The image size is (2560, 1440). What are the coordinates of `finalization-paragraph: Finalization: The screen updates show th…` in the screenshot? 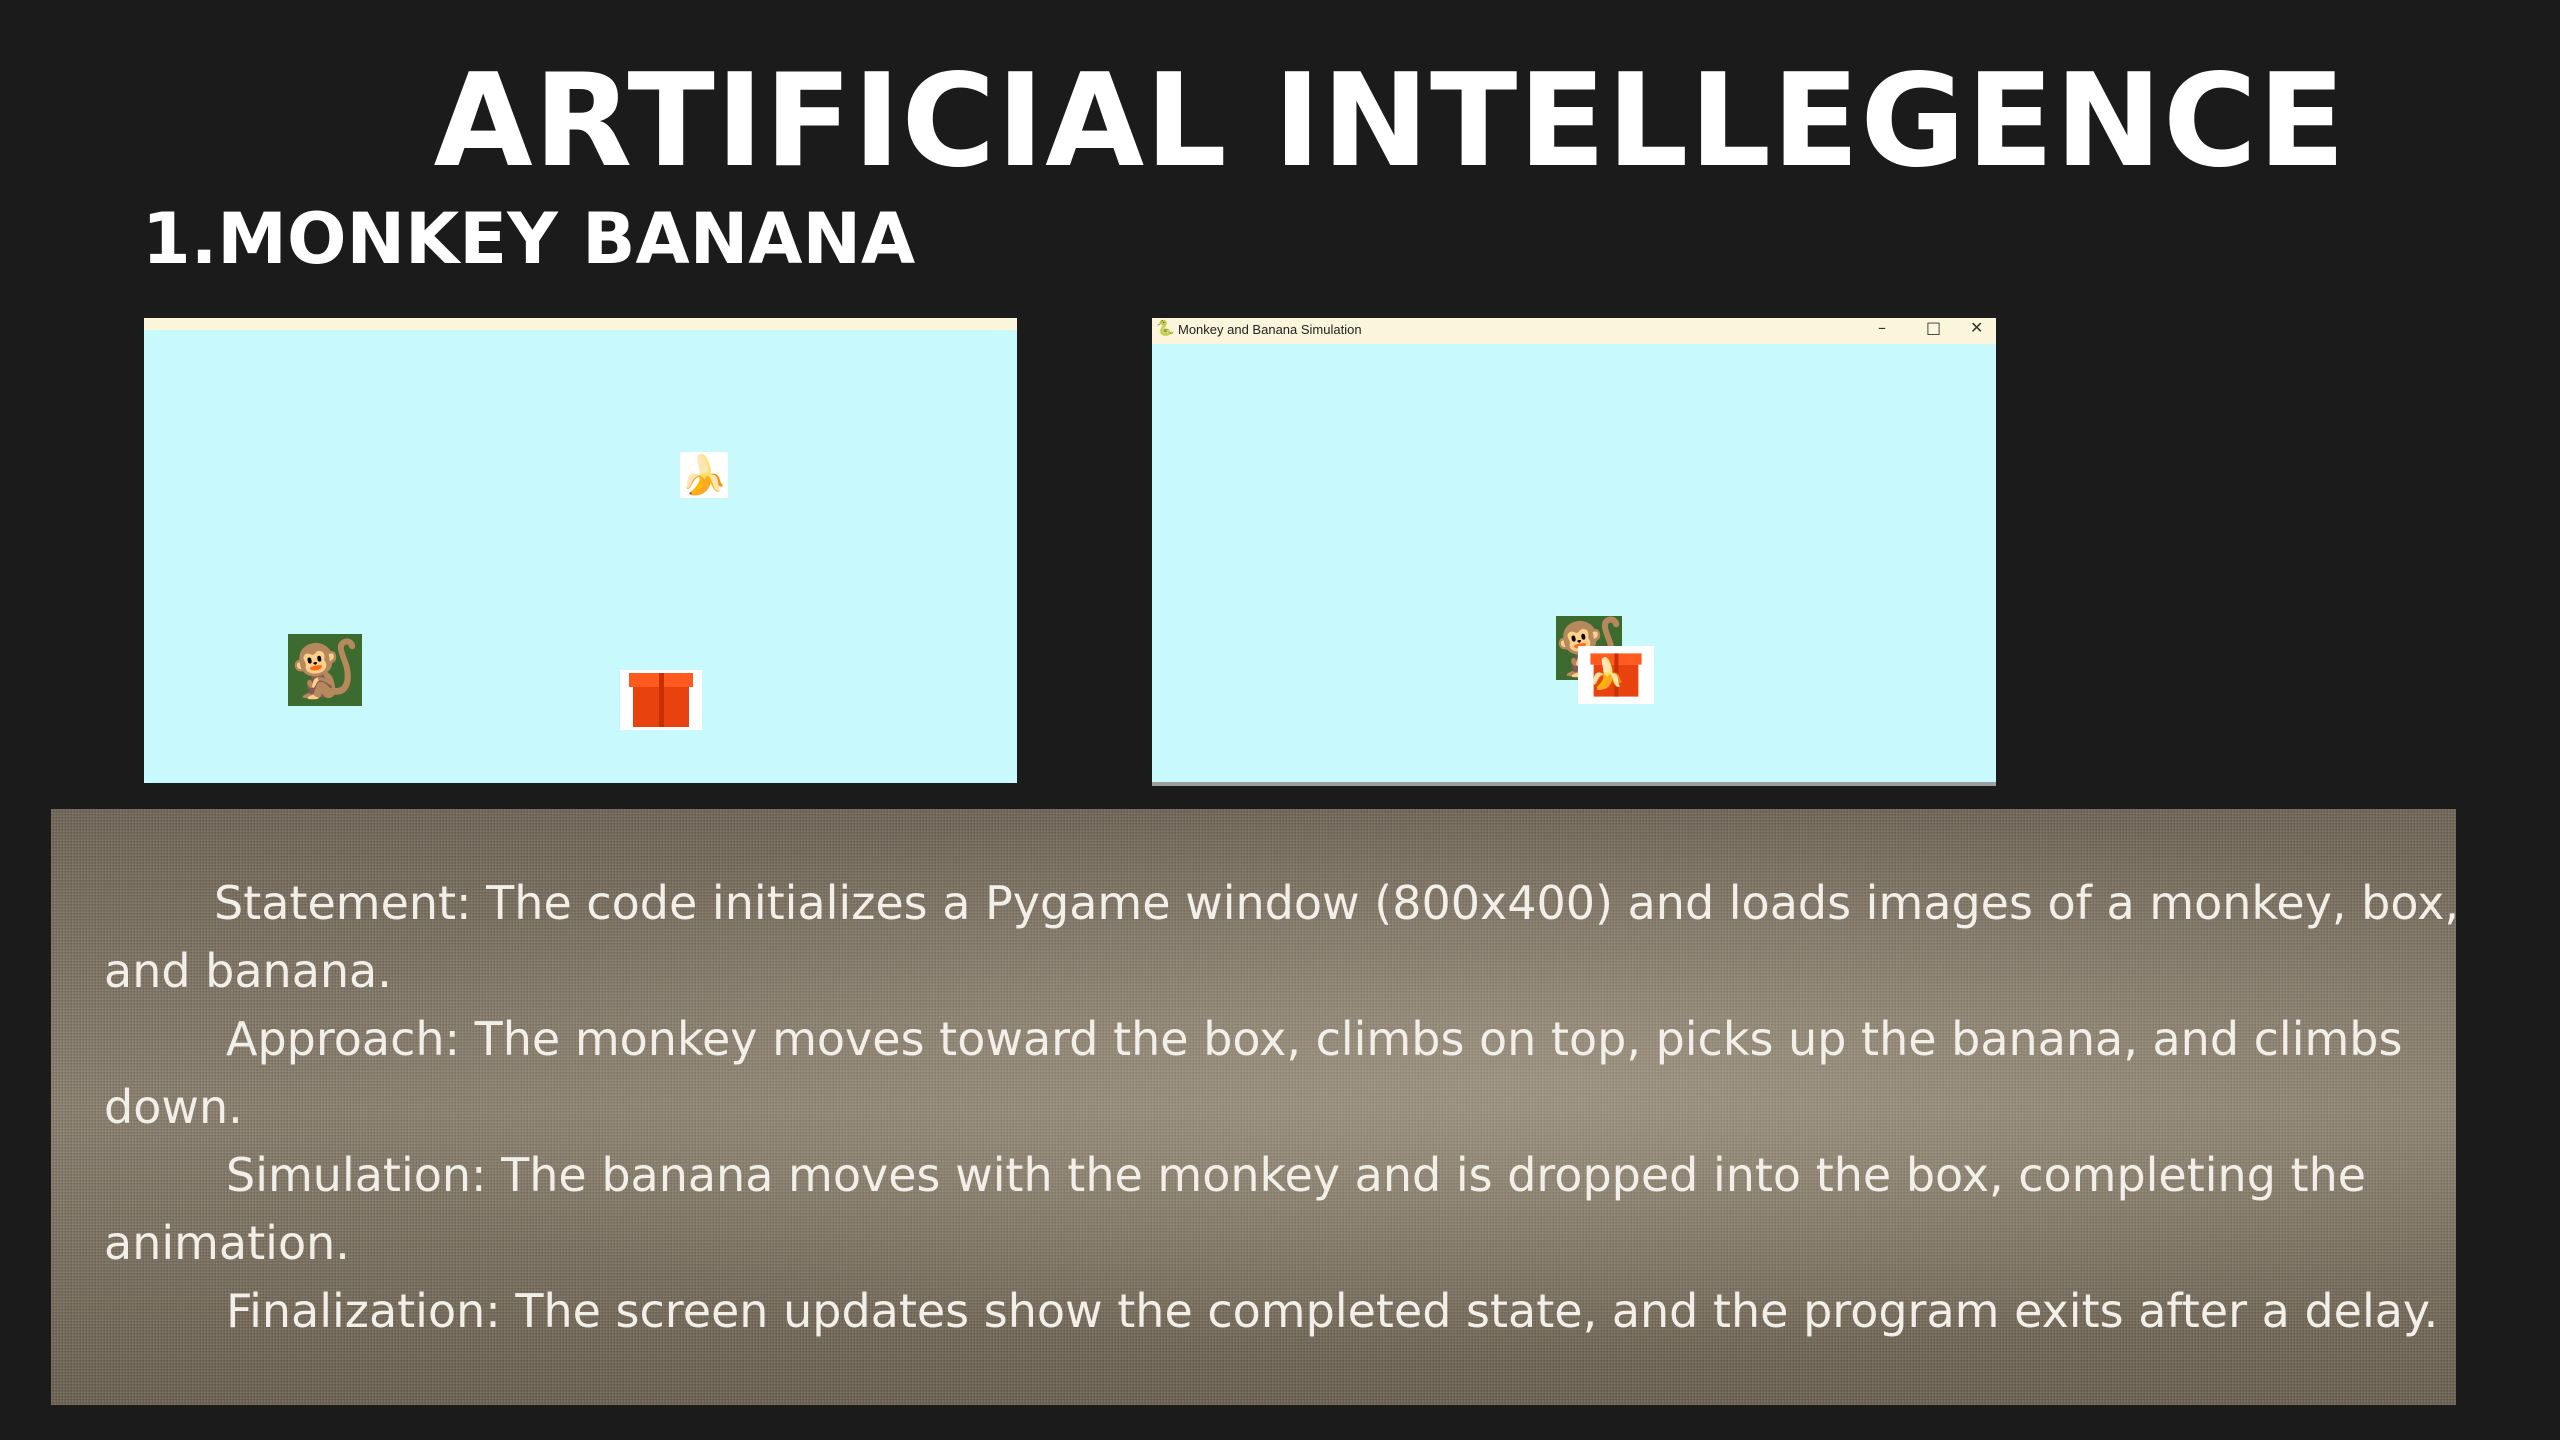 It's located at (1314, 1311).